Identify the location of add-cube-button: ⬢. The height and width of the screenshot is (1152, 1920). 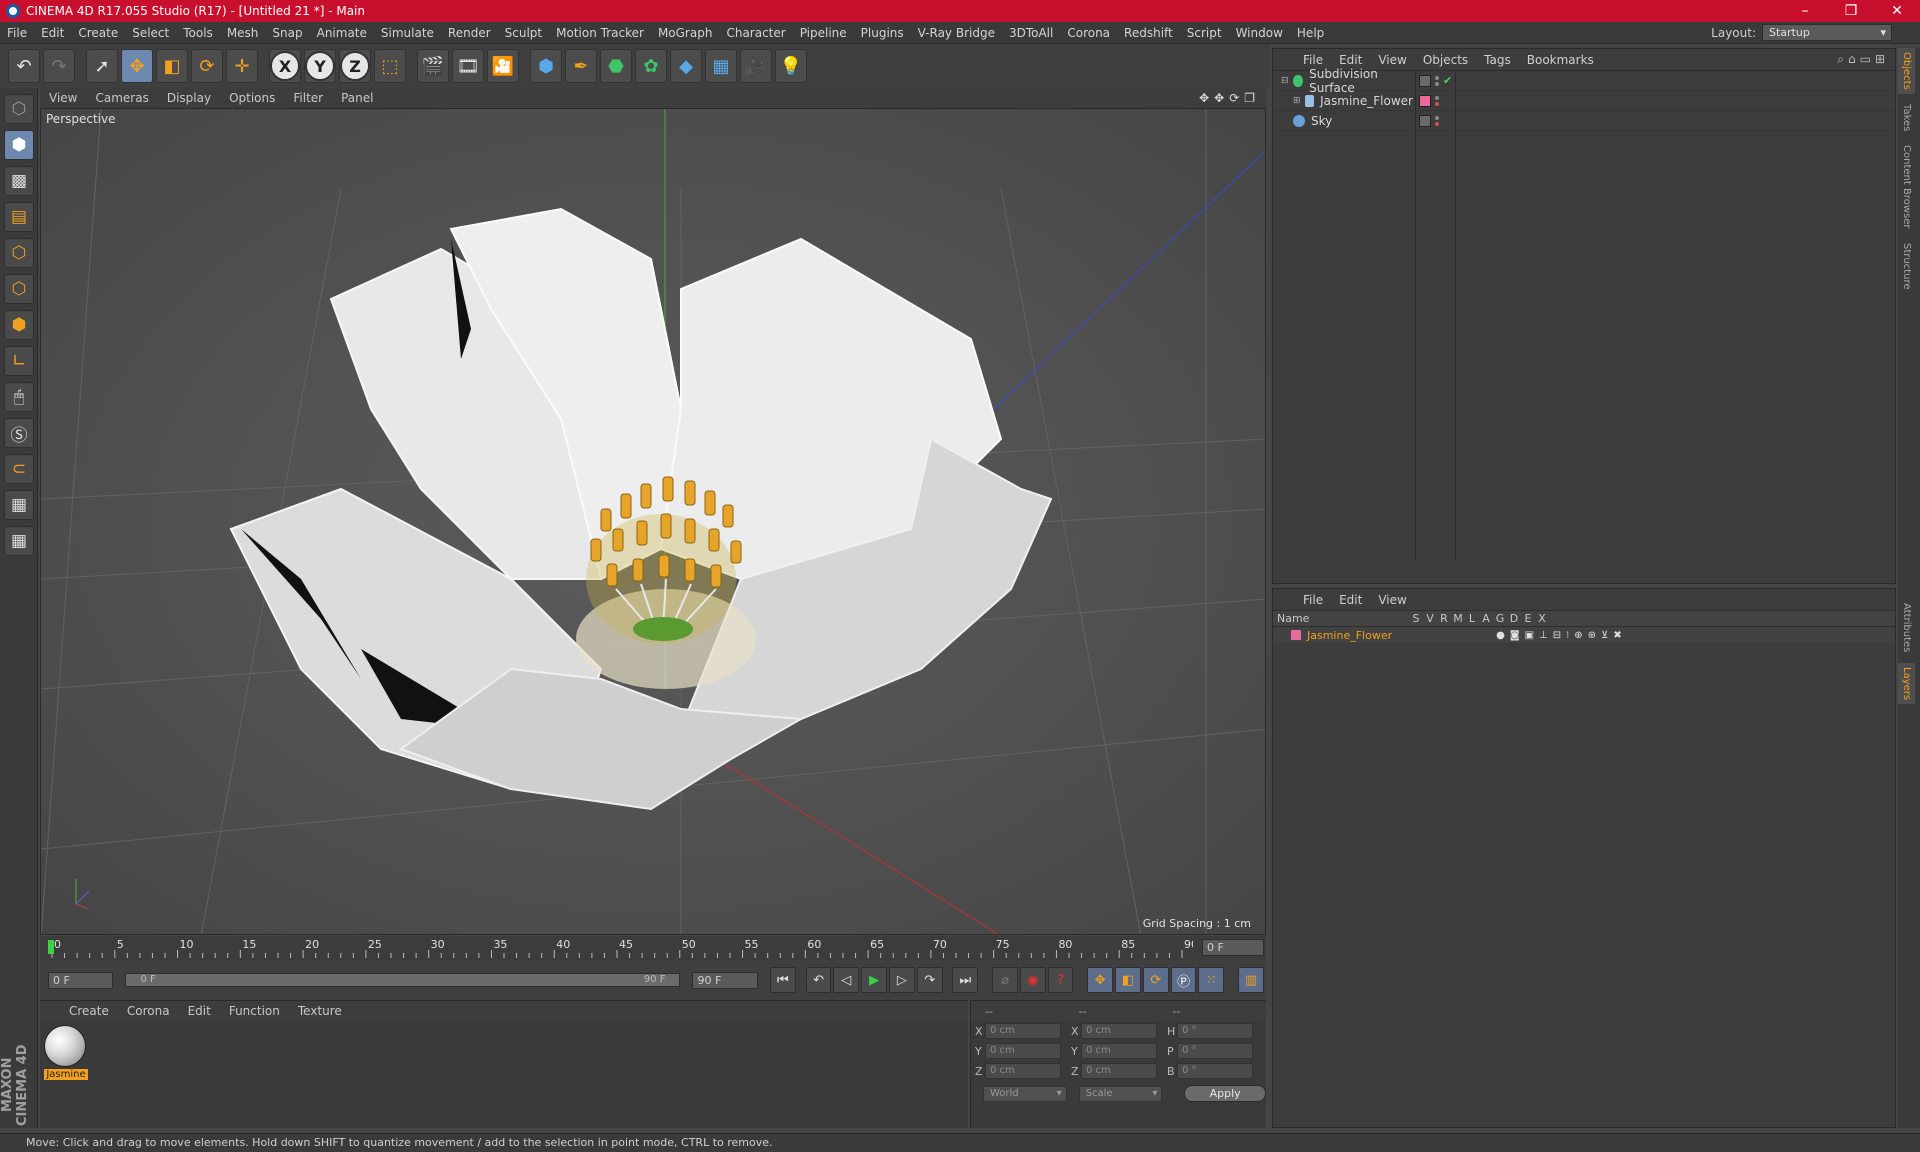
(546, 66).